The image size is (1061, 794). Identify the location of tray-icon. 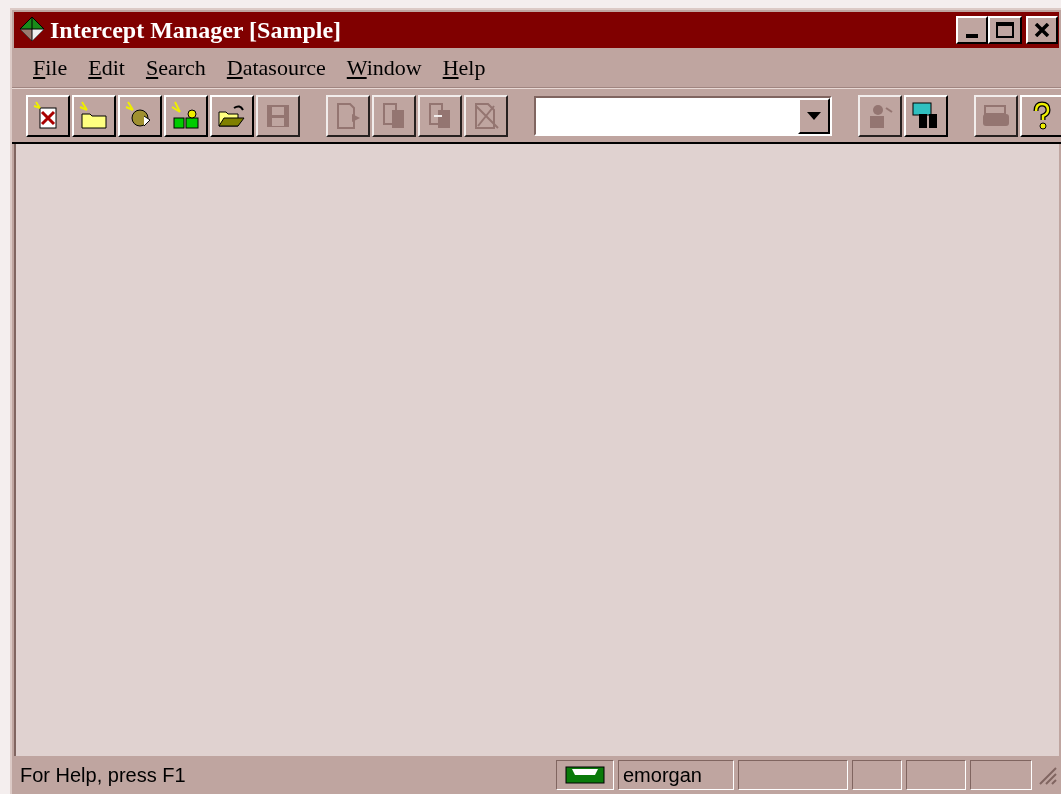
(585, 775).